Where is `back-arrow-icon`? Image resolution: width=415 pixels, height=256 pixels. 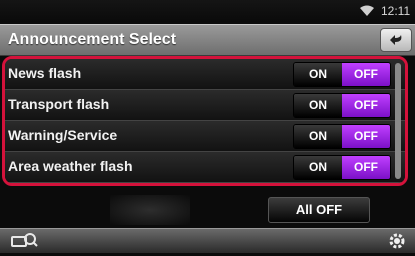
back-arrow-icon is located at coordinates (396, 40).